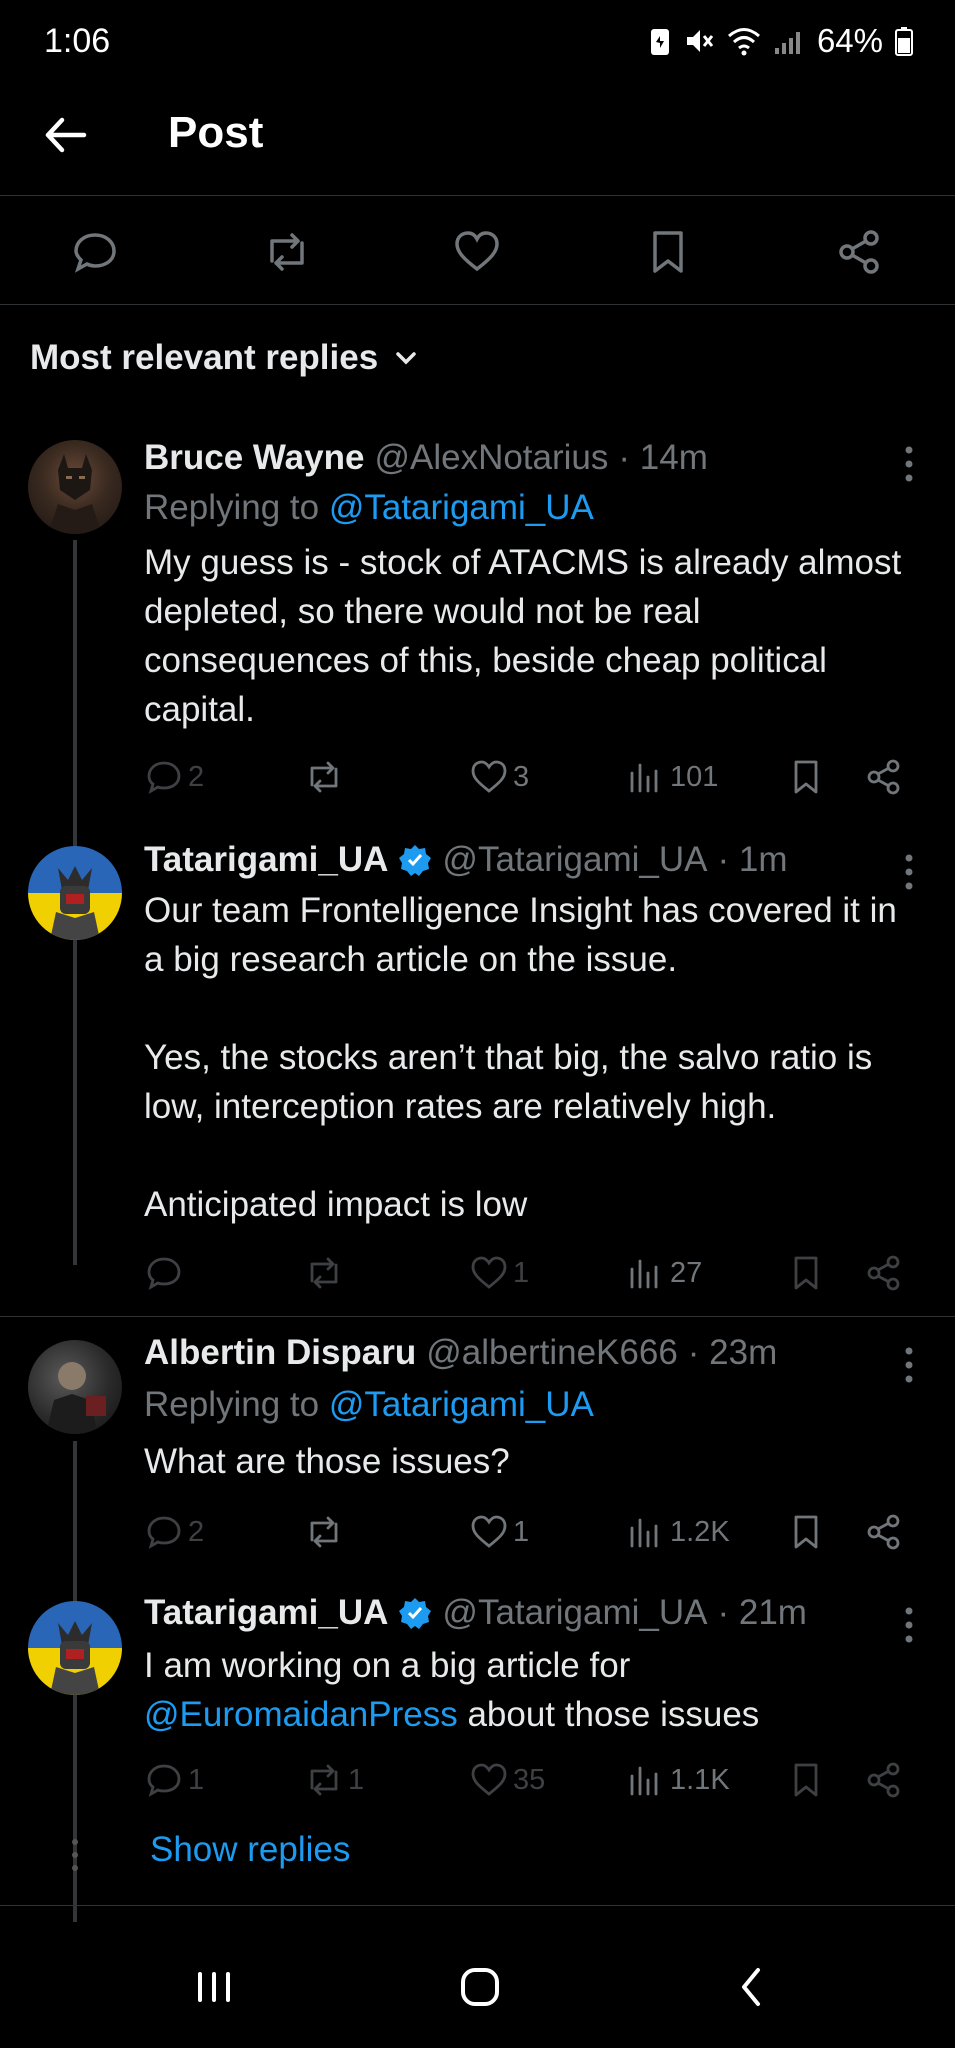 The width and height of the screenshot is (955, 2048). Describe the element at coordinates (75, 1855) in the screenshot. I see `thread-dots-icon` at that location.